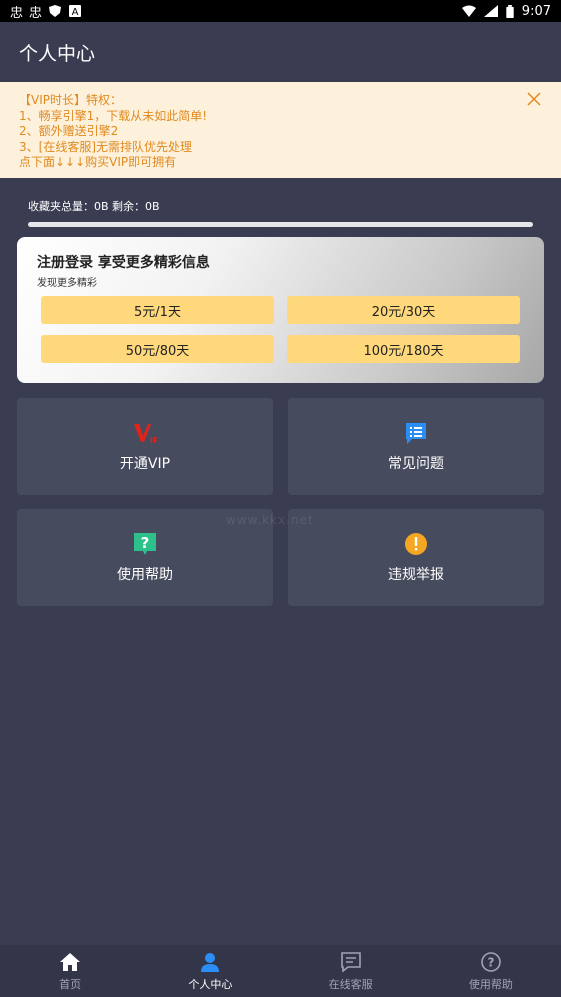 This screenshot has height=997, width=561. What do you see at coordinates (70, 984) in the screenshot?
I see `nav-label: 首页` at bounding box center [70, 984].